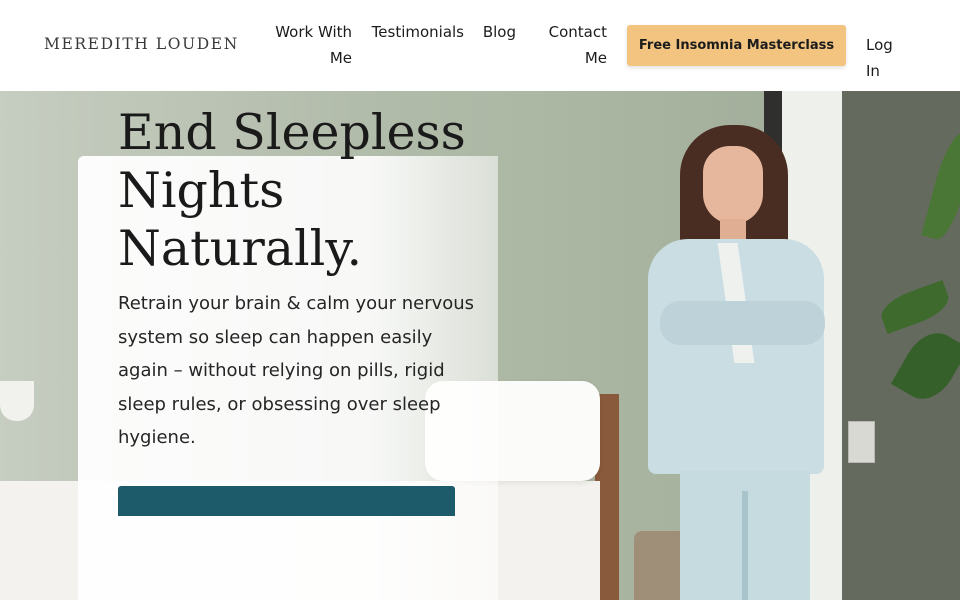 The image size is (960, 600). Describe the element at coordinates (573, 45) in the screenshot. I see `nav-link-contact-me: Contact Me` at that location.